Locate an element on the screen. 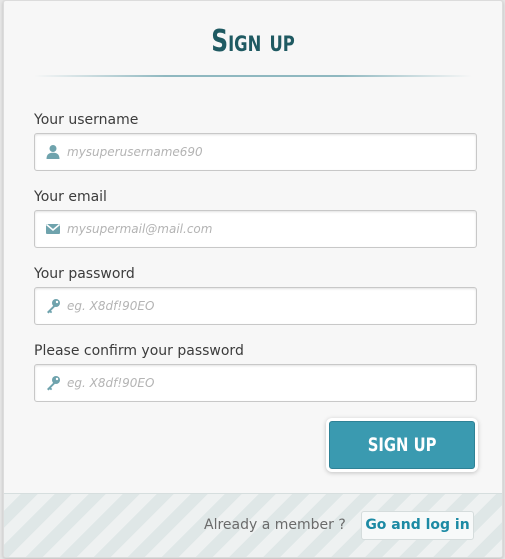 The height and width of the screenshot is (559, 505). confirm-password-input is located at coordinates (267, 383).